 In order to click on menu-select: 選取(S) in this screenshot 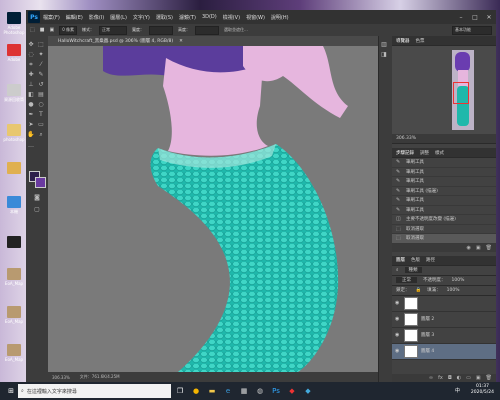, I will do `click(164, 17)`.